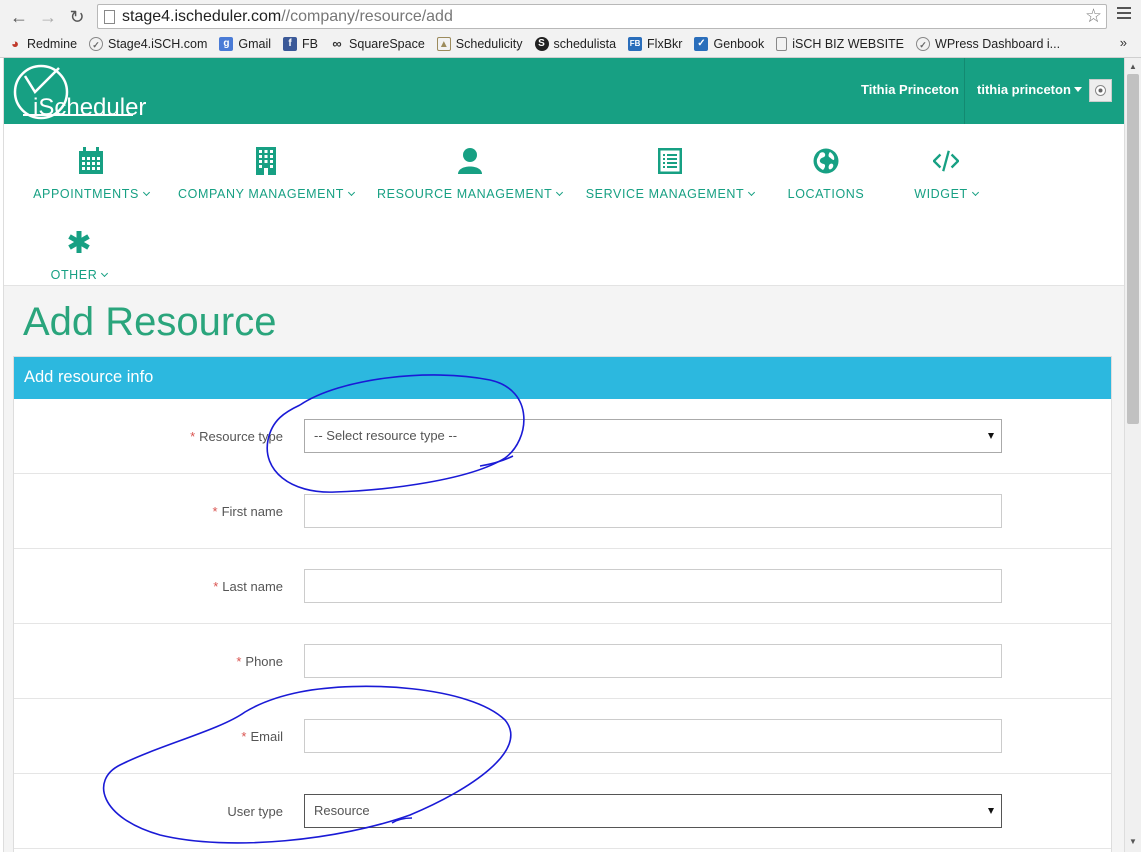  I want to click on email-row: * Email, so click(562, 736).